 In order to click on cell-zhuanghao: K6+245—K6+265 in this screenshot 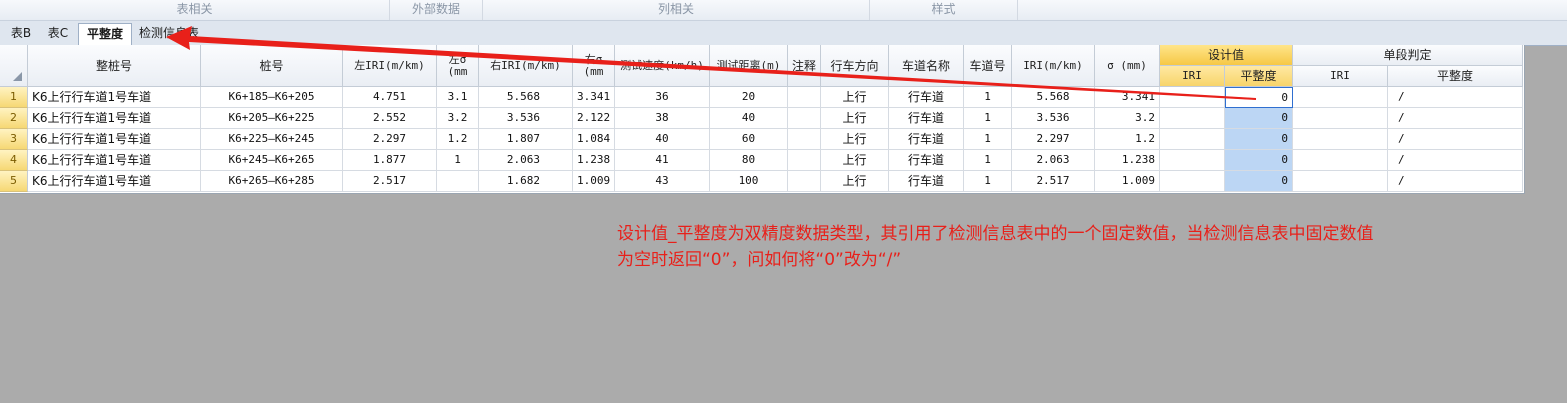, I will do `click(272, 160)`.